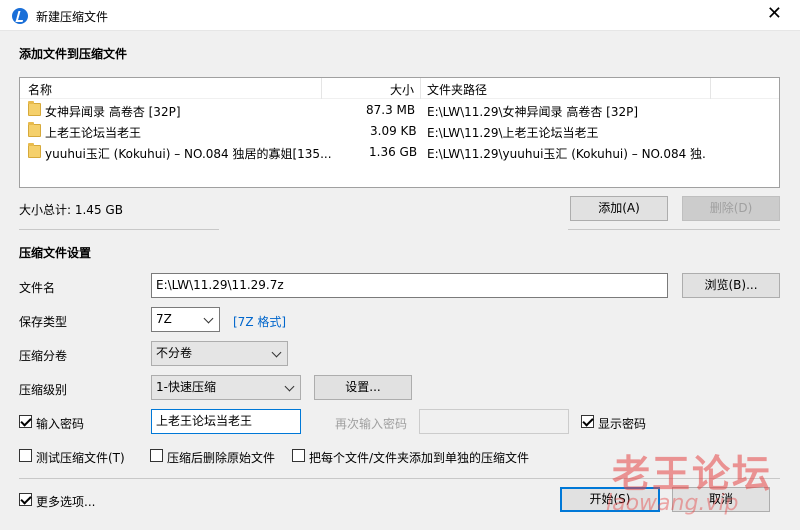  I want to click on save-type-value: 7Z, so click(164, 319).